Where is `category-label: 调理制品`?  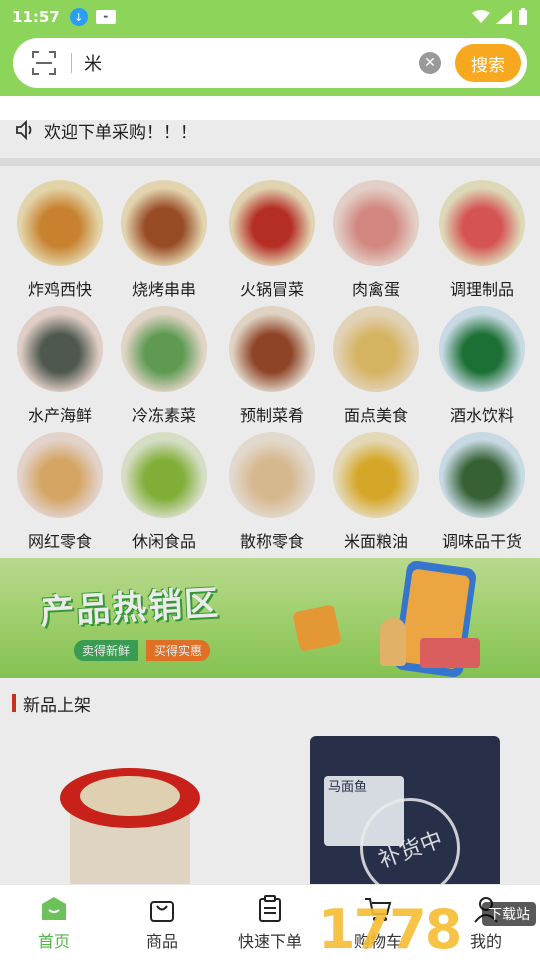 category-label: 调理制品 is located at coordinates (481, 289).